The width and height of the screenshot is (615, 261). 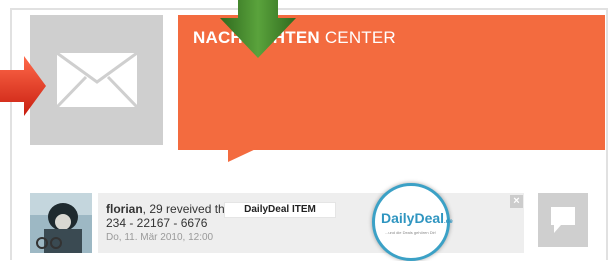 What do you see at coordinates (124, 209) in the screenshot?
I see `sender-name: florian` at bounding box center [124, 209].